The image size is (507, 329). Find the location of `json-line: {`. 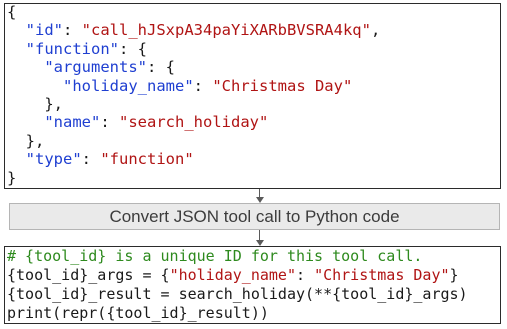

json-line: { is located at coordinates (11, 12).